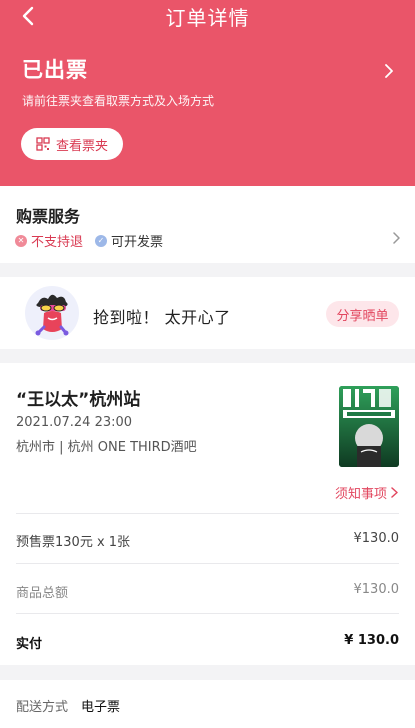 The height and width of the screenshot is (728, 415). I want to click on service-label: 可开发票, so click(137, 242).